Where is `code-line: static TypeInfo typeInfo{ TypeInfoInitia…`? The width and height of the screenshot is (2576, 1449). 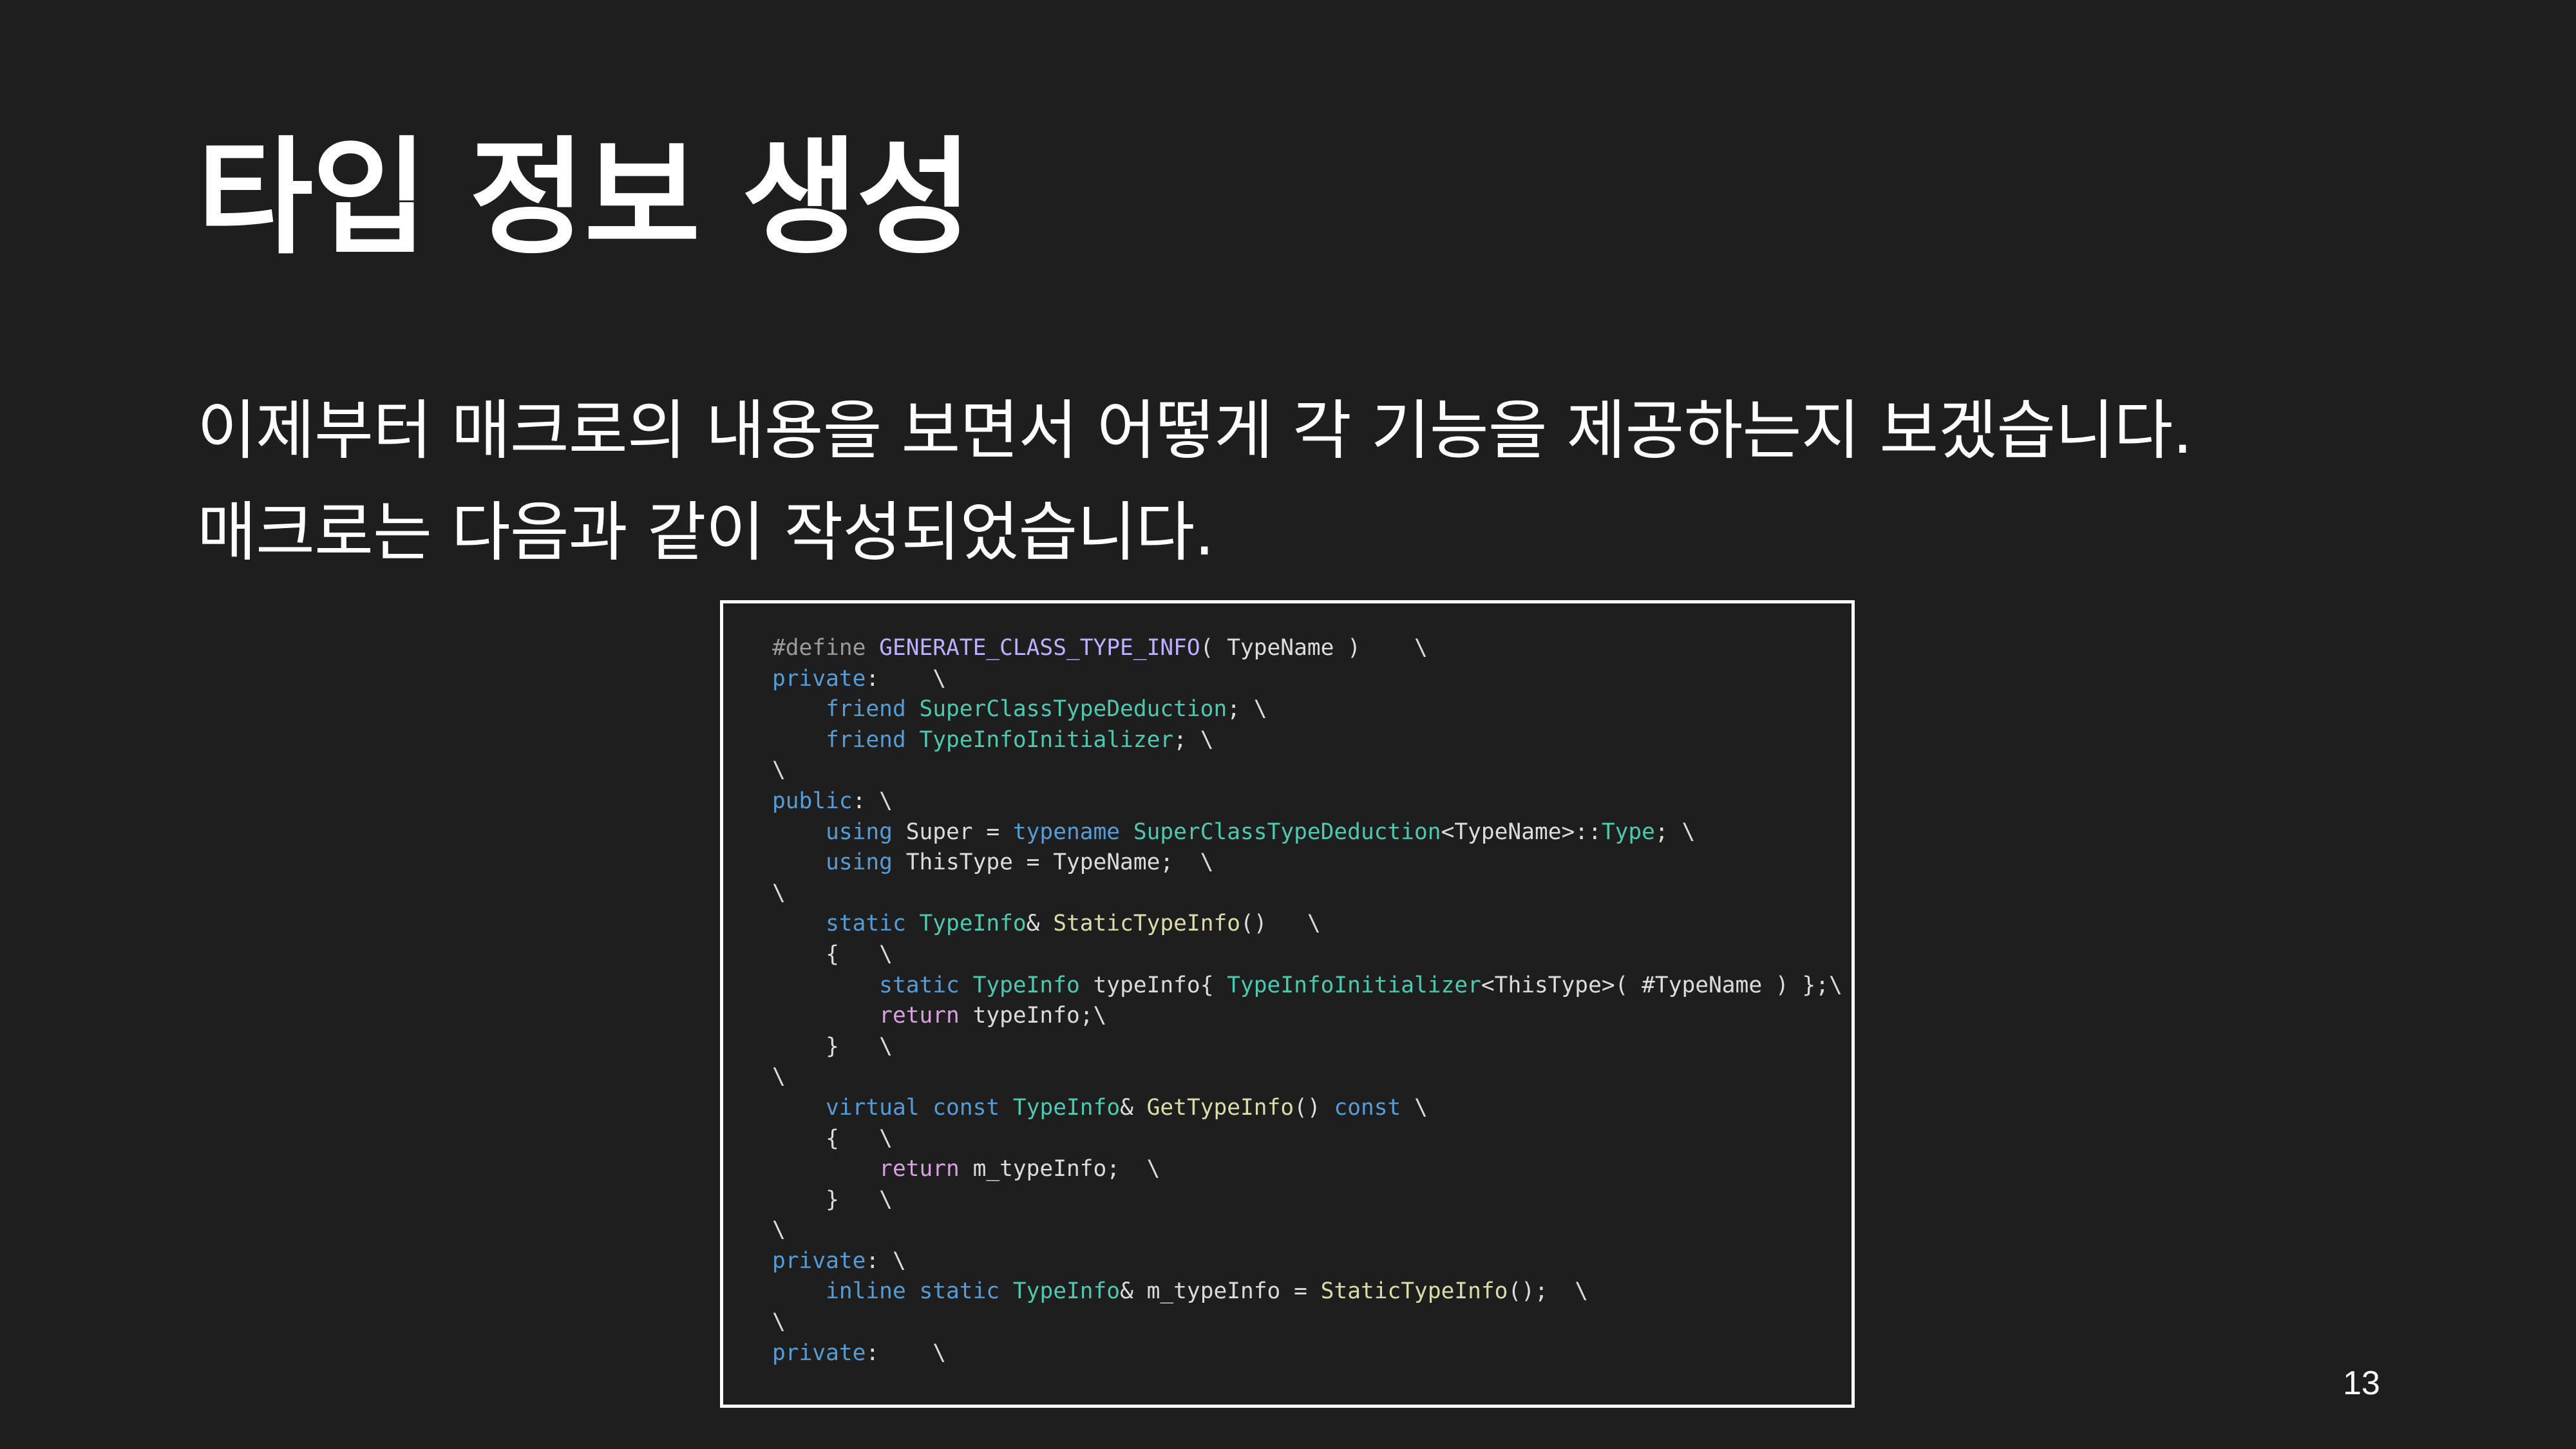
code-line: static TypeInfo typeInfo{ TypeInfoInitia… is located at coordinates (1312, 986).